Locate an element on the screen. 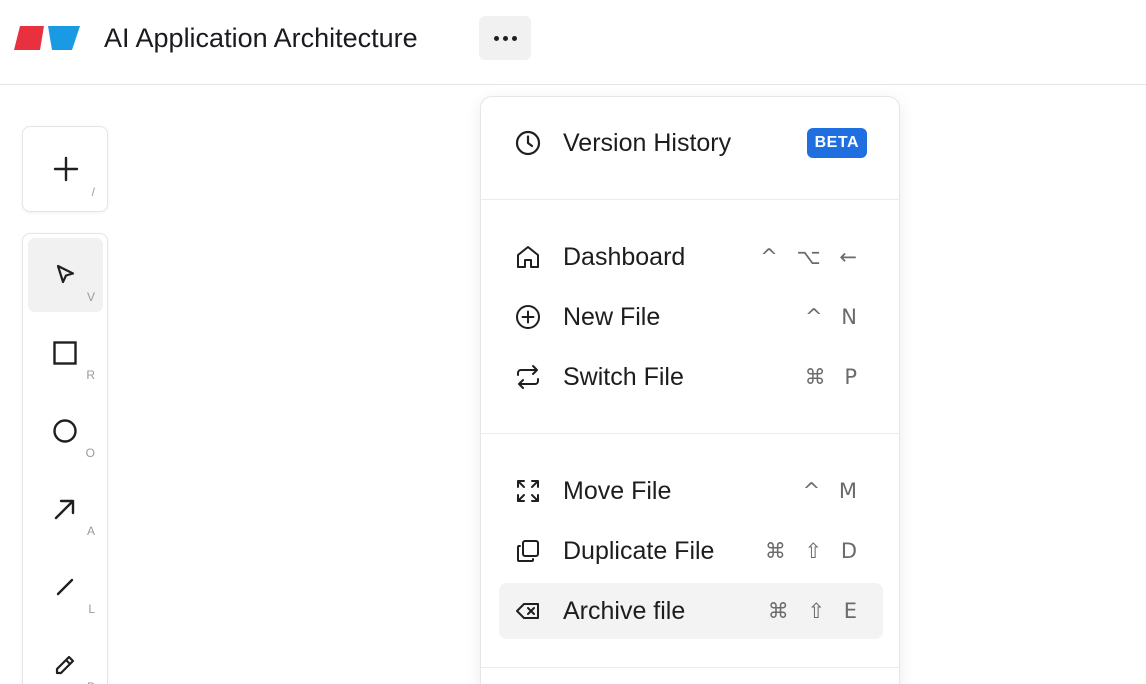  menu-item-label: Dashboard is located at coordinates (624, 257).